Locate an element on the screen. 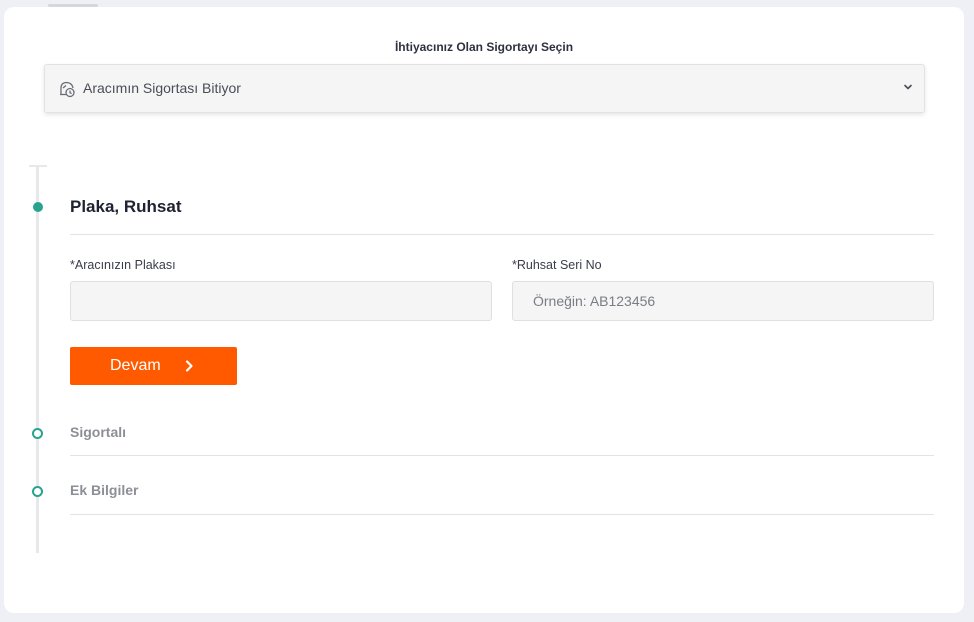  plate-input is located at coordinates (281, 301).